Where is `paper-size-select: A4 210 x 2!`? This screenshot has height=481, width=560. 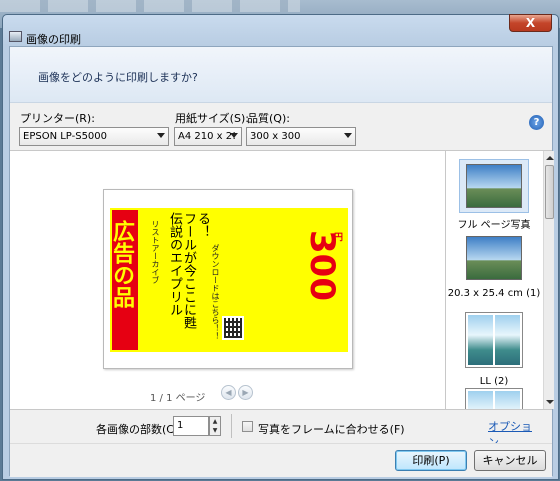 paper-size-select: A4 210 x 2! is located at coordinates (208, 136).